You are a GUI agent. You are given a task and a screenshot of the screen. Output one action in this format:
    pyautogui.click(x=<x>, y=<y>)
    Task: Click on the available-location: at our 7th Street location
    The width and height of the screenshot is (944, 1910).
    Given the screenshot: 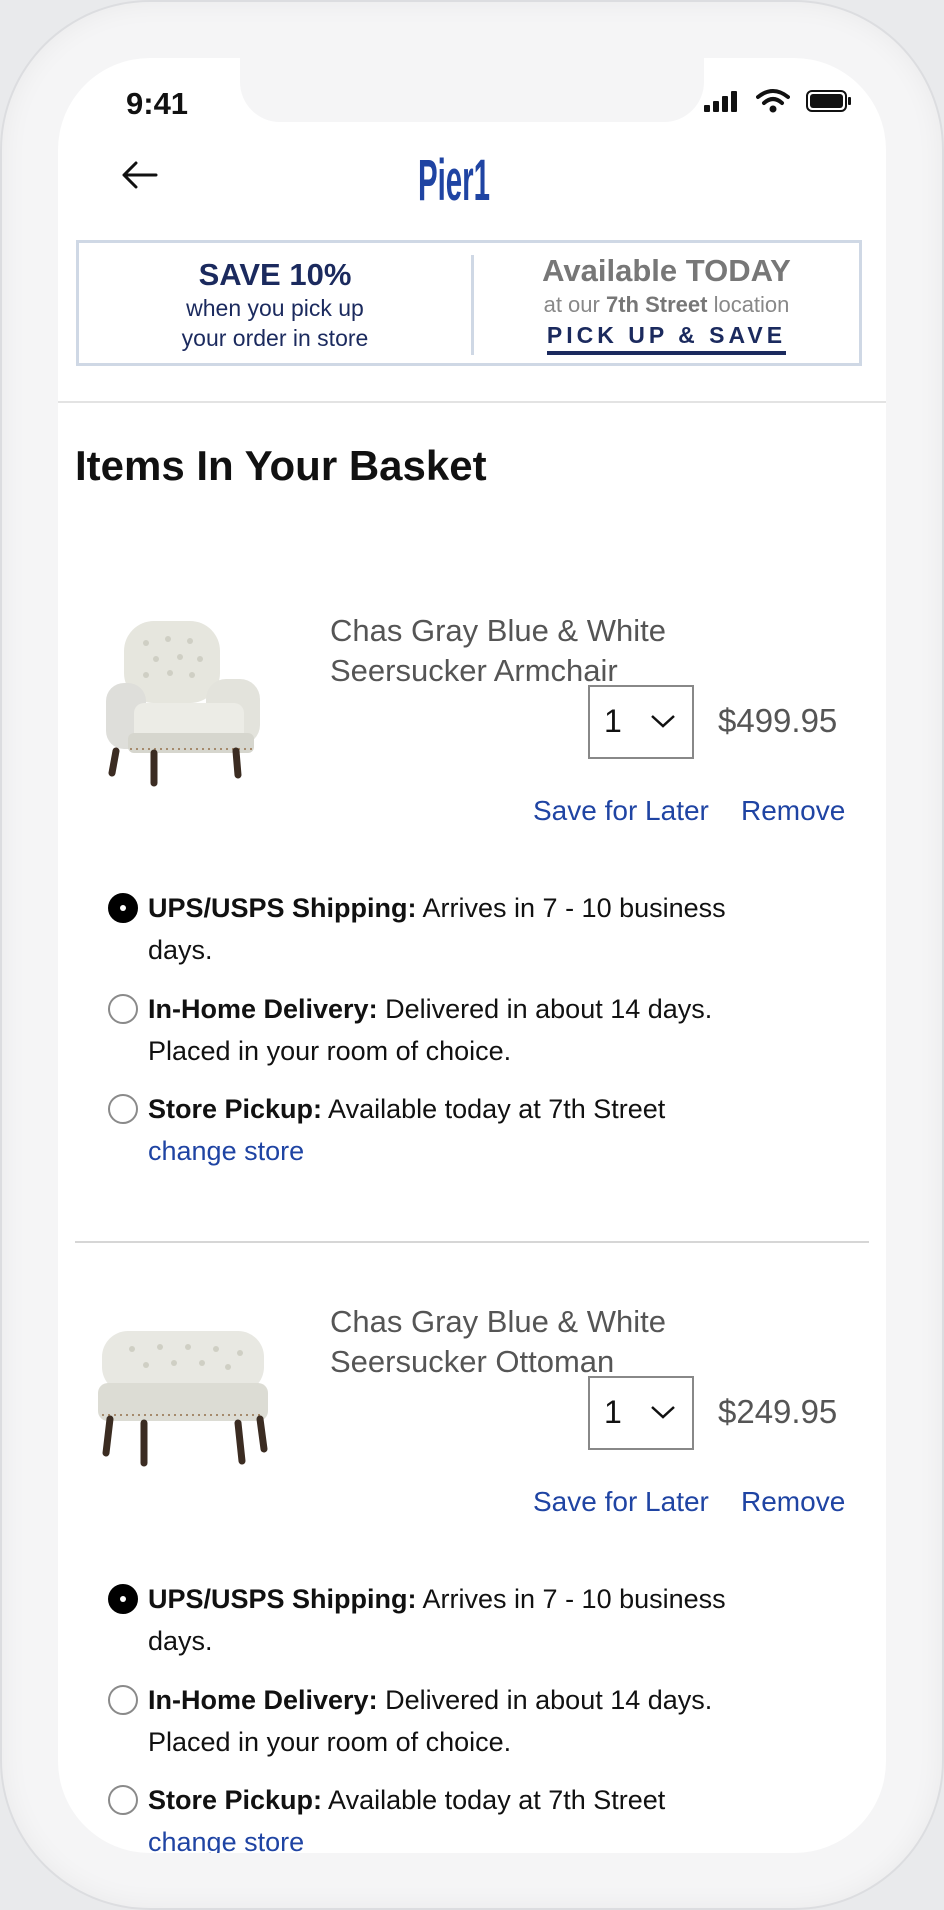 What is the action you would take?
    pyautogui.click(x=666, y=304)
    